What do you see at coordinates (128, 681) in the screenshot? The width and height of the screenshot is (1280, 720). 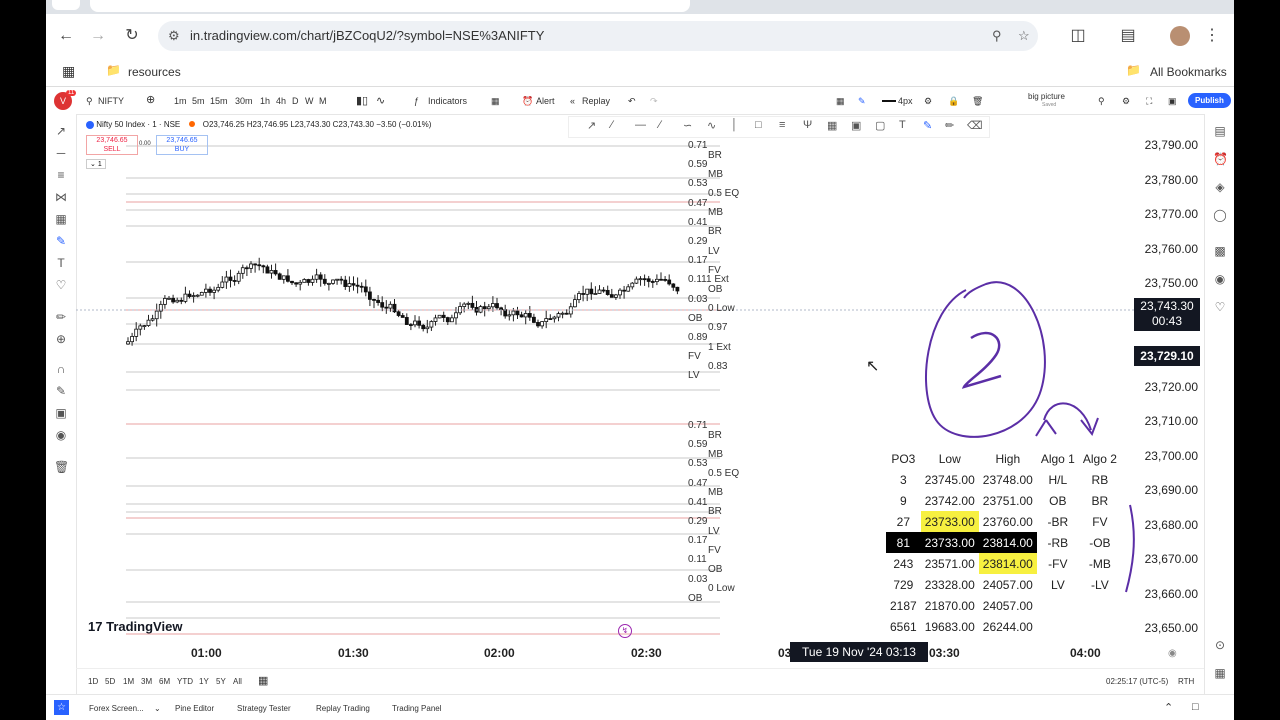 I see `range-1m: 1M` at bounding box center [128, 681].